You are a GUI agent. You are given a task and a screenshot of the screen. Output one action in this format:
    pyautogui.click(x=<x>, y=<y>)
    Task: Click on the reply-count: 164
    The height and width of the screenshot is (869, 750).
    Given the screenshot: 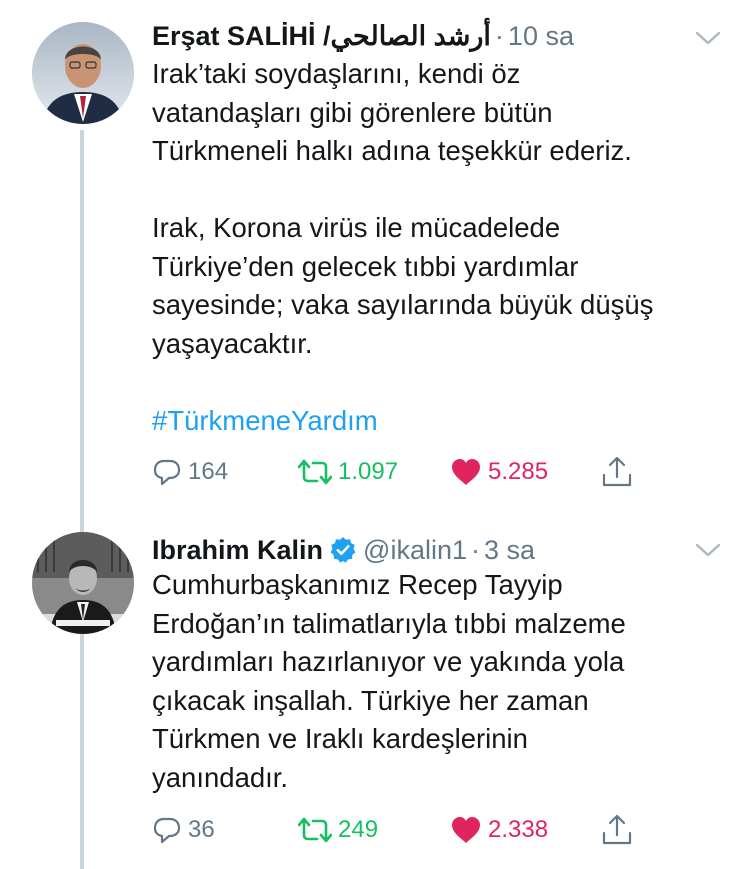 What is the action you would take?
    pyautogui.click(x=208, y=471)
    